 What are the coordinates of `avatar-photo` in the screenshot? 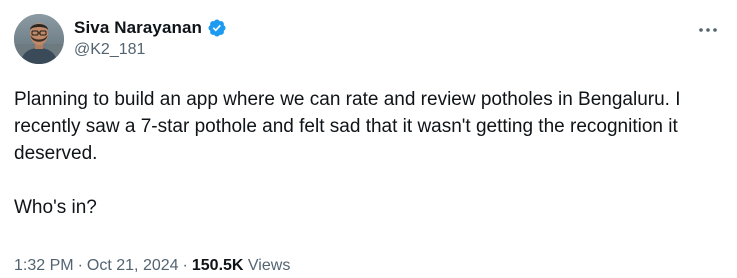 It's located at (39, 39).